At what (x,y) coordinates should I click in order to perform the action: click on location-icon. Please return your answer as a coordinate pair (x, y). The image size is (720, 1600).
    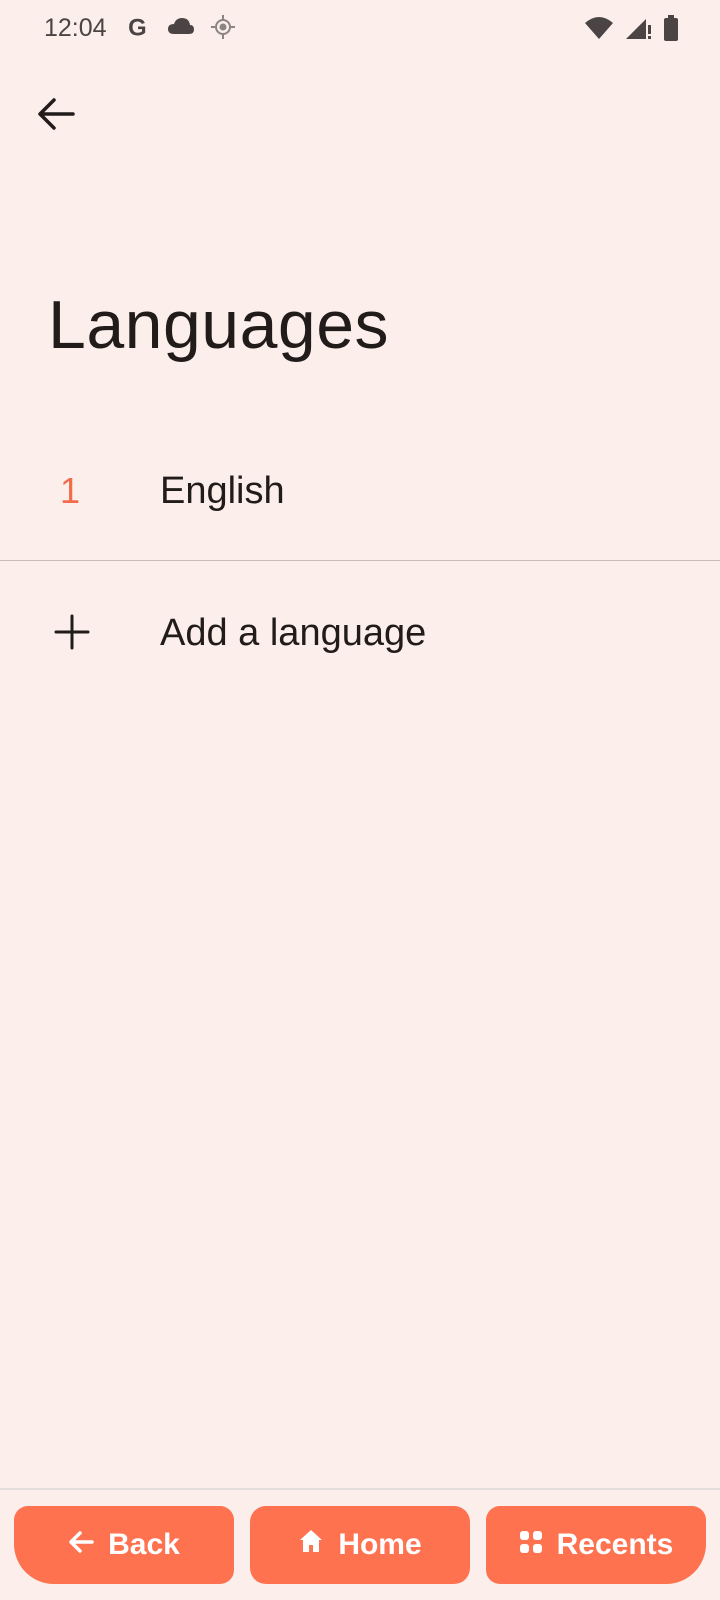
    Looking at the image, I should click on (223, 29).